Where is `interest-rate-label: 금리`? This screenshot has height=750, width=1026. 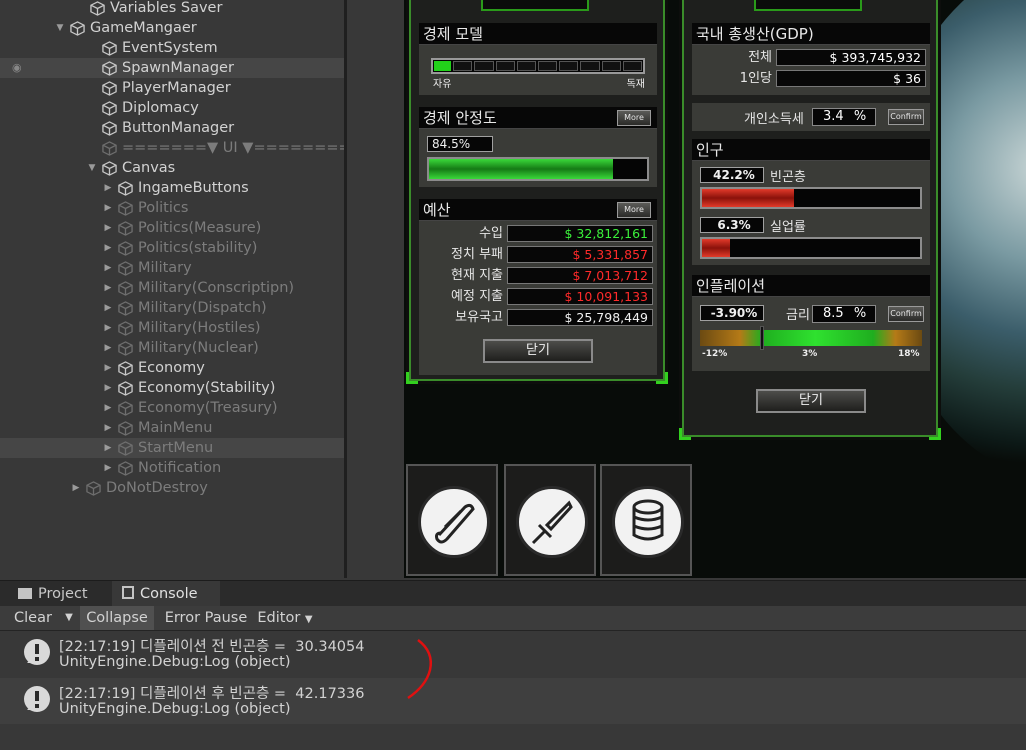
interest-rate-label: 금리 is located at coordinates (798, 315).